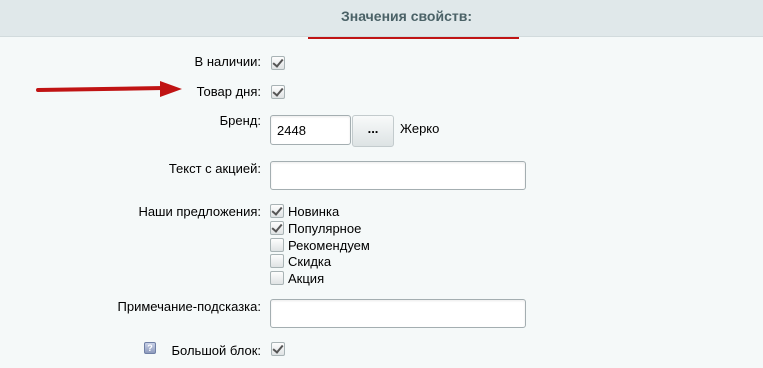 The height and width of the screenshot is (368, 763). What do you see at coordinates (240, 120) in the screenshot?
I see `brand-label: Бренд:` at bounding box center [240, 120].